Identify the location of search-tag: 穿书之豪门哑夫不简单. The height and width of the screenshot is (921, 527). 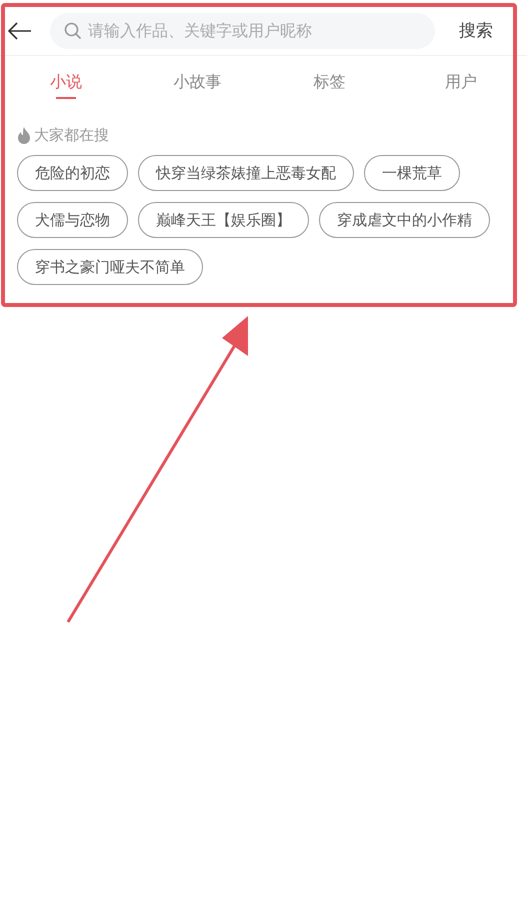
(110, 267).